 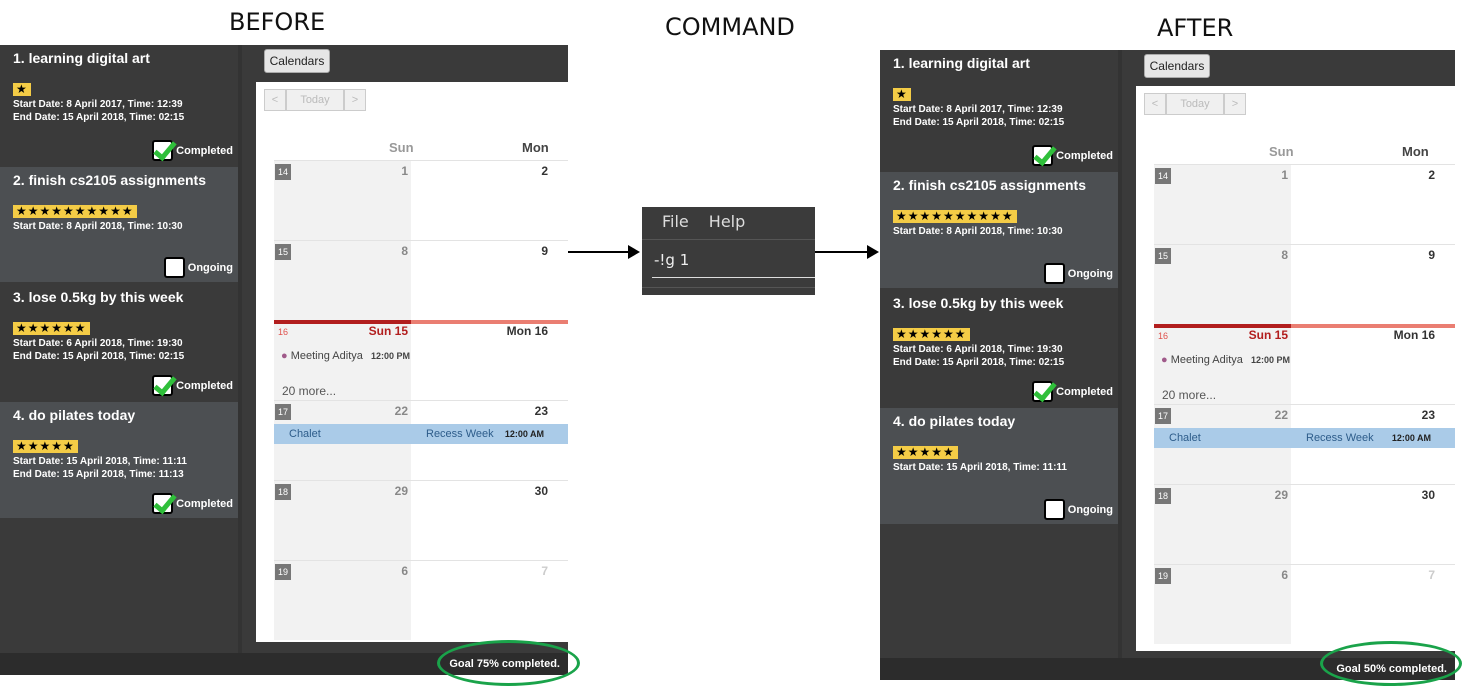 What do you see at coordinates (847, 252) in the screenshot?
I see `arrow-right-icon` at bounding box center [847, 252].